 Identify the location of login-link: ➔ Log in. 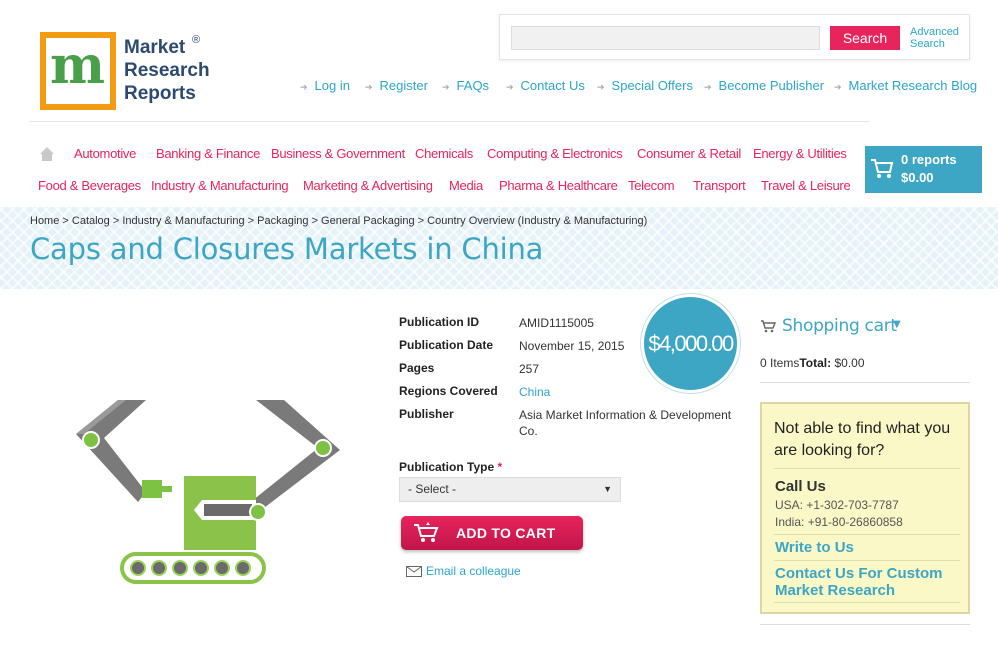
(325, 85).